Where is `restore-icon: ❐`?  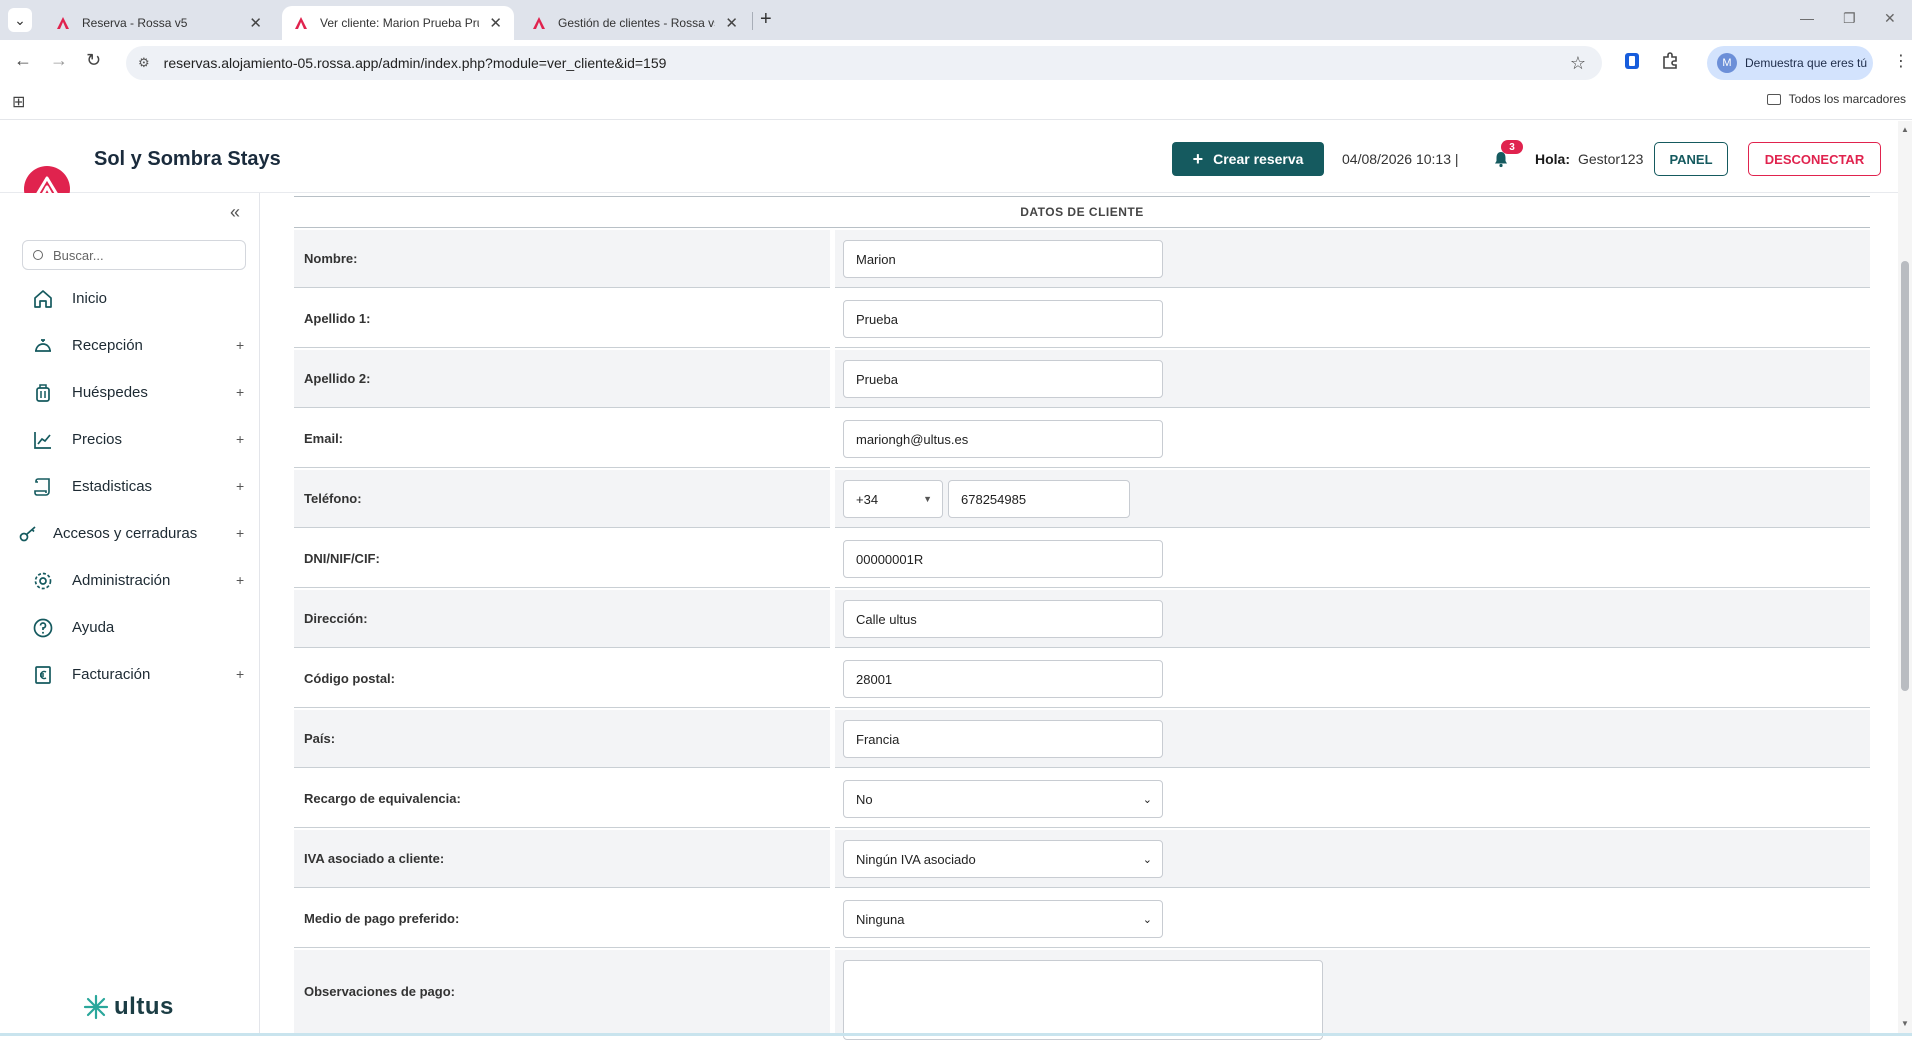 restore-icon: ❐ is located at coordinates (1849, 18).